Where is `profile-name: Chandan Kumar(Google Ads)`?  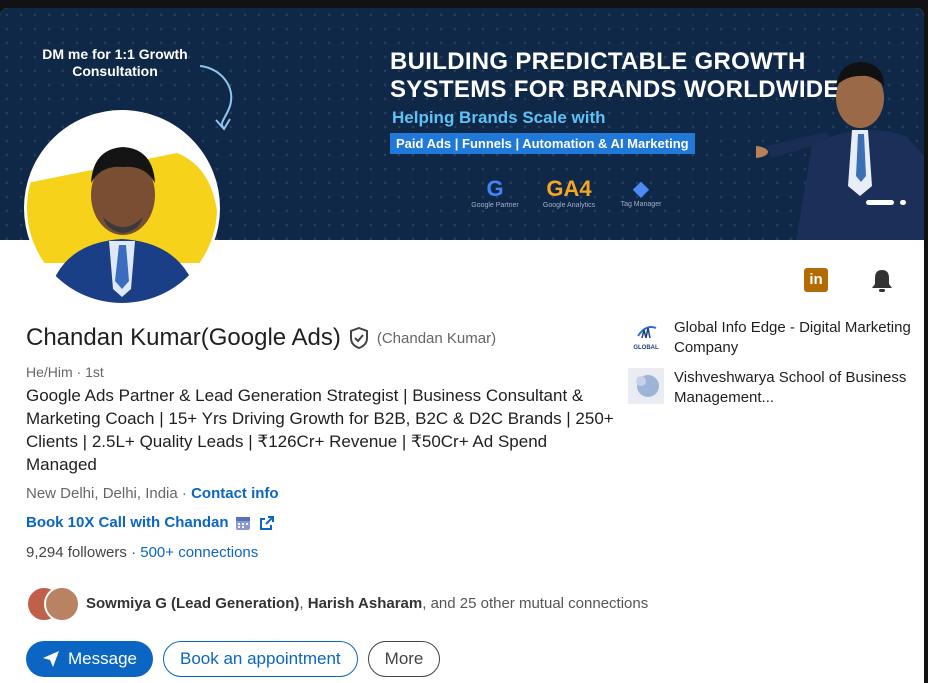
profile-name: Chandan Kumar(Google Ads) is located at coordinates (183, 337).